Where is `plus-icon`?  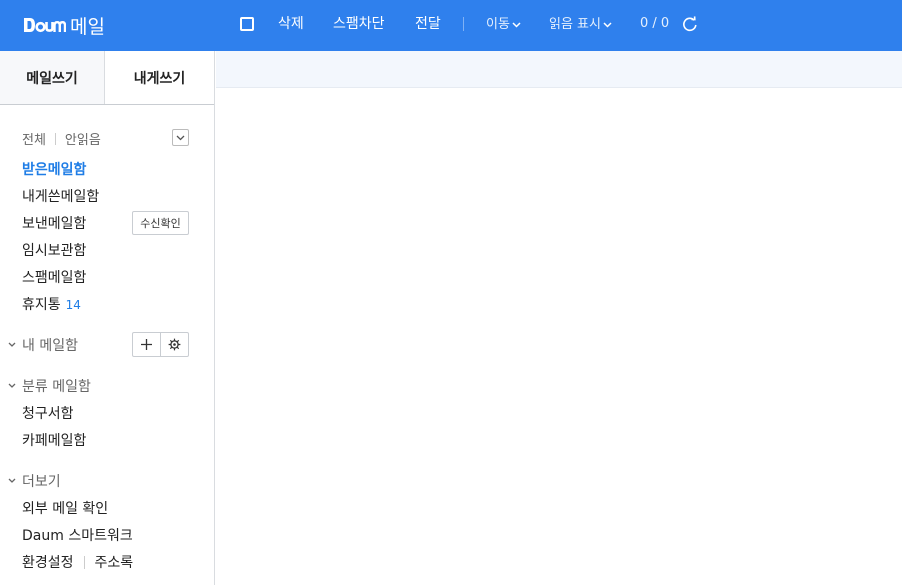 plus-icon is located at coordinates (146, 344).